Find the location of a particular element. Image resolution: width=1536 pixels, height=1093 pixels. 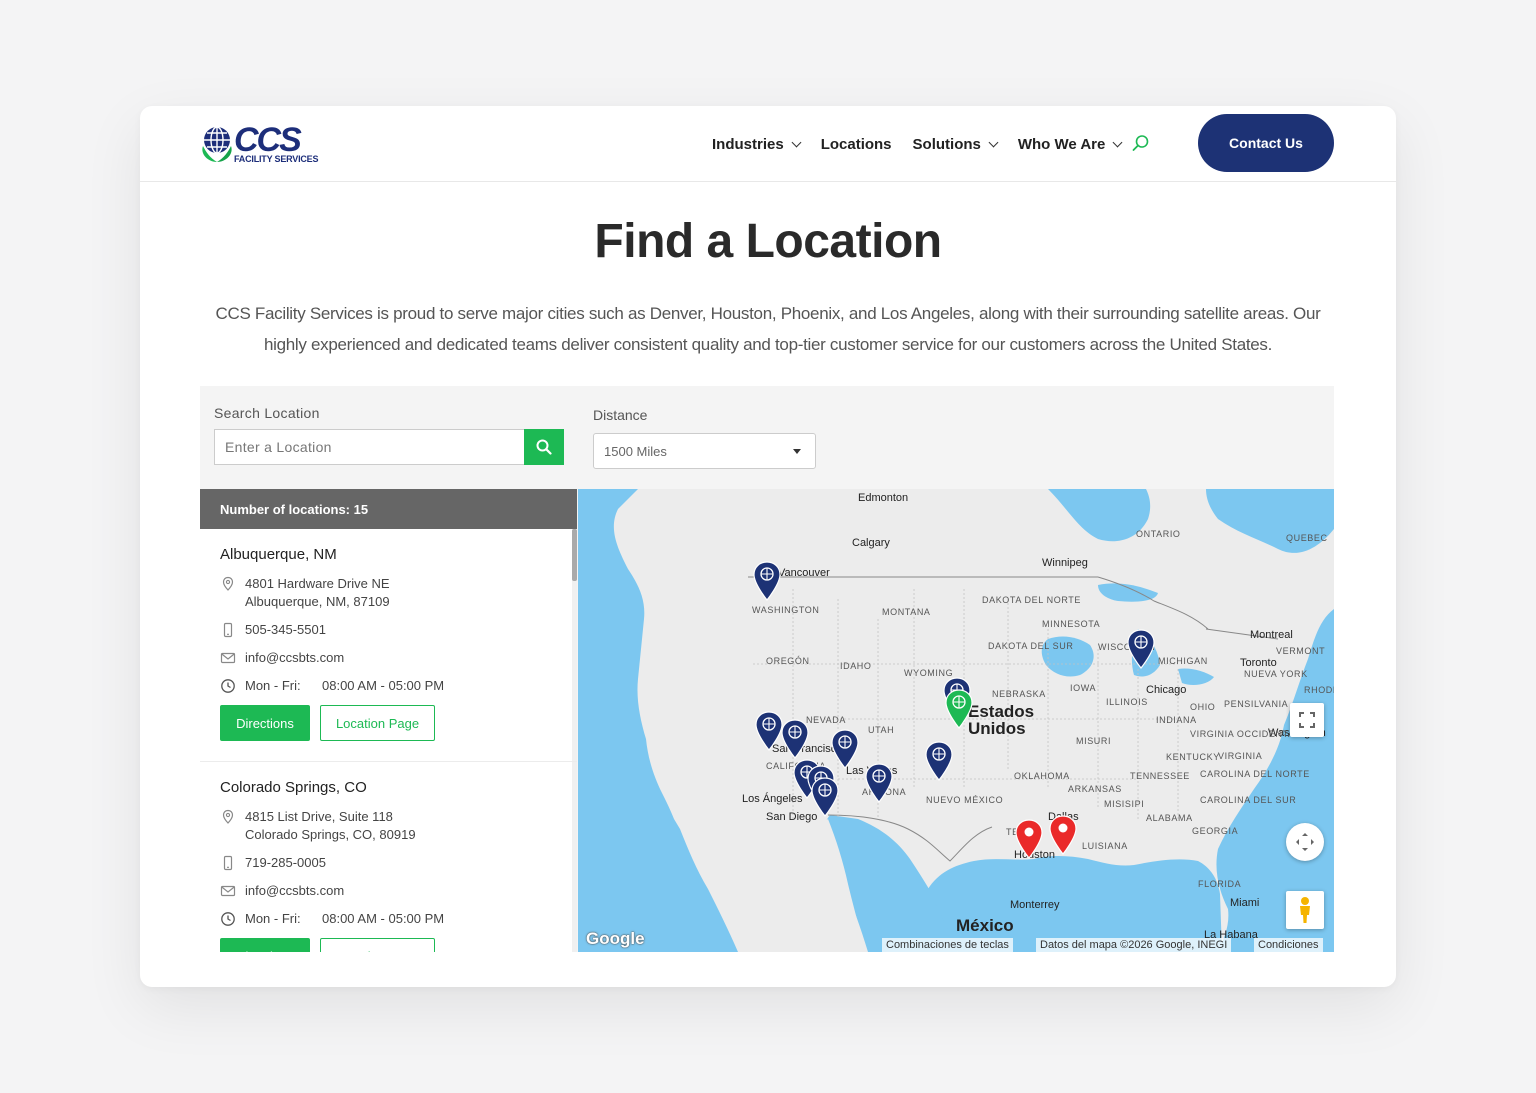

map-data-attribution: Datos del mapa ©2026 Google, INEGI is located at coordinates (1134, 945).